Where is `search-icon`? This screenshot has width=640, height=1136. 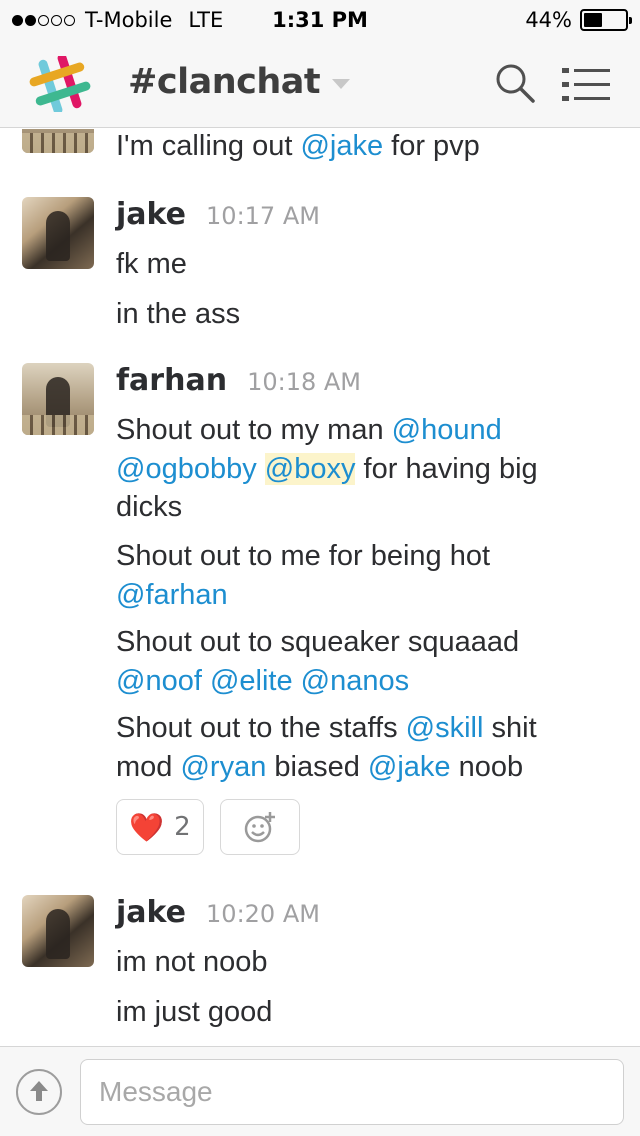 search-icon is located at coordinates (515, 83).